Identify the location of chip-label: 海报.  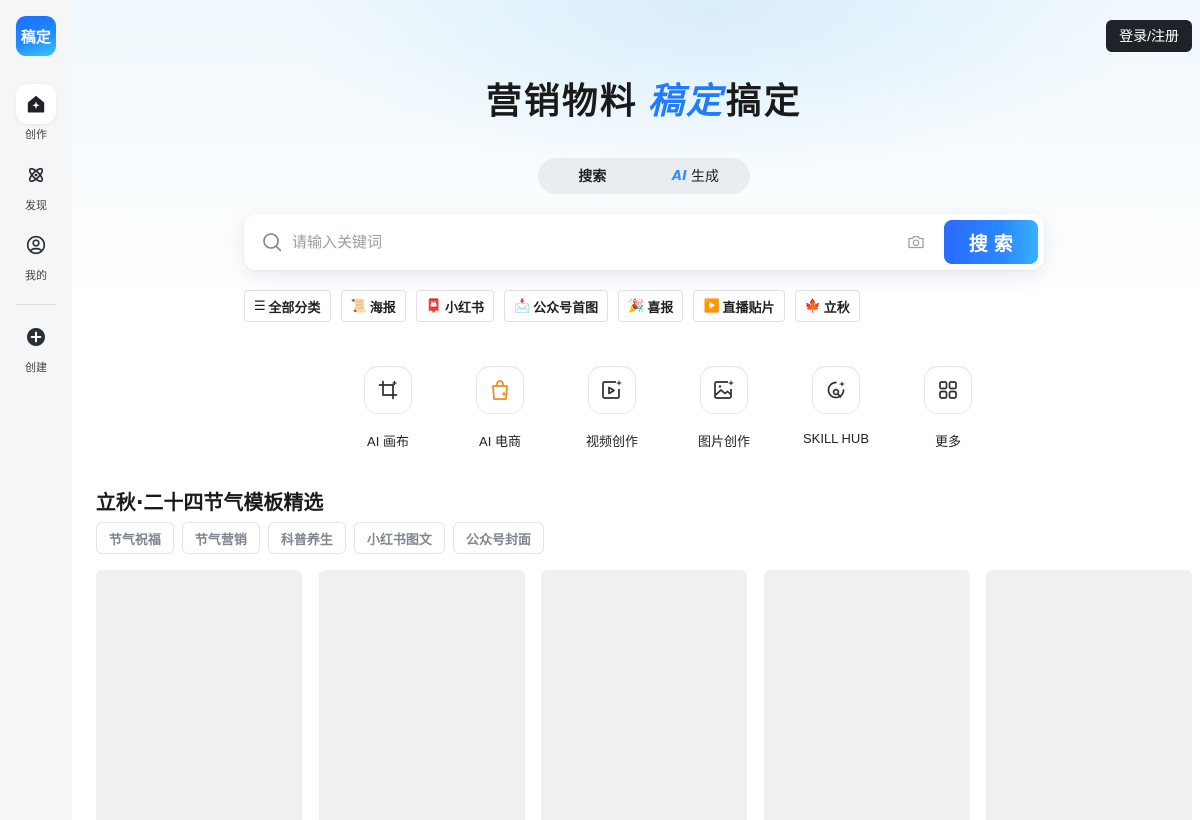
(382, 308).